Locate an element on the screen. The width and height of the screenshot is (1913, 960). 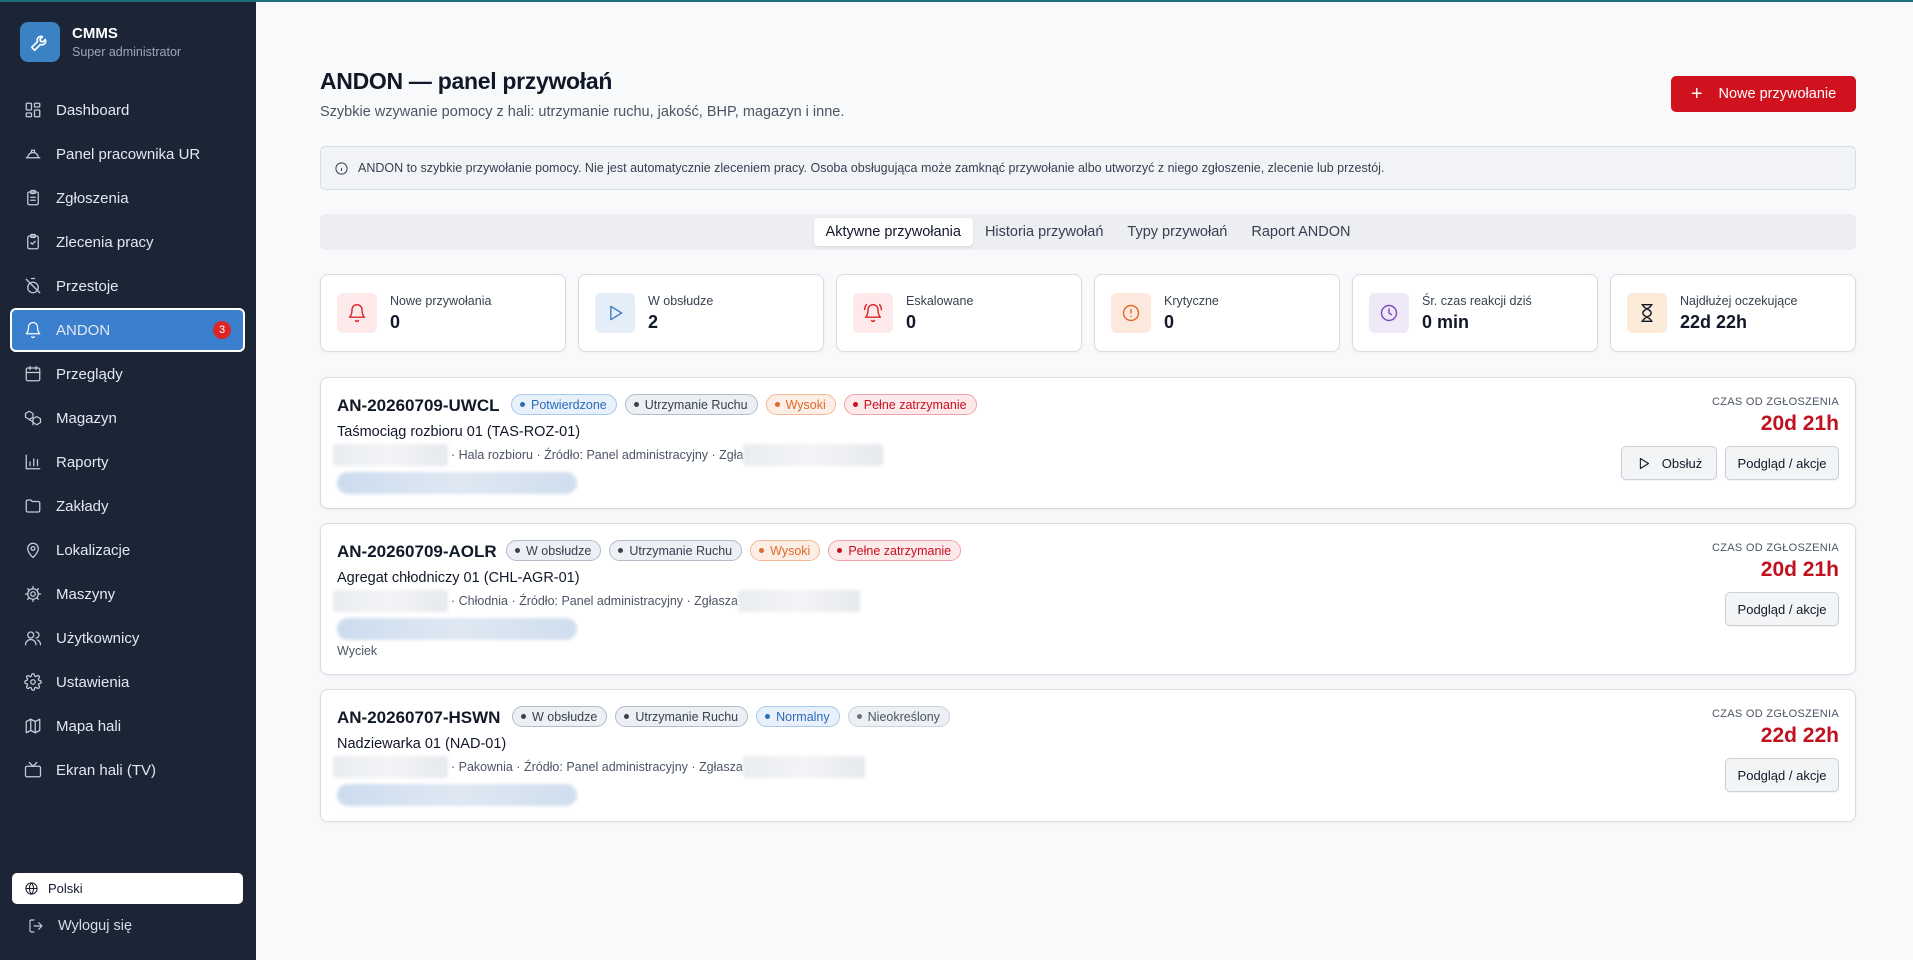
language-selector: Polski is located at coordinates (127, 888).